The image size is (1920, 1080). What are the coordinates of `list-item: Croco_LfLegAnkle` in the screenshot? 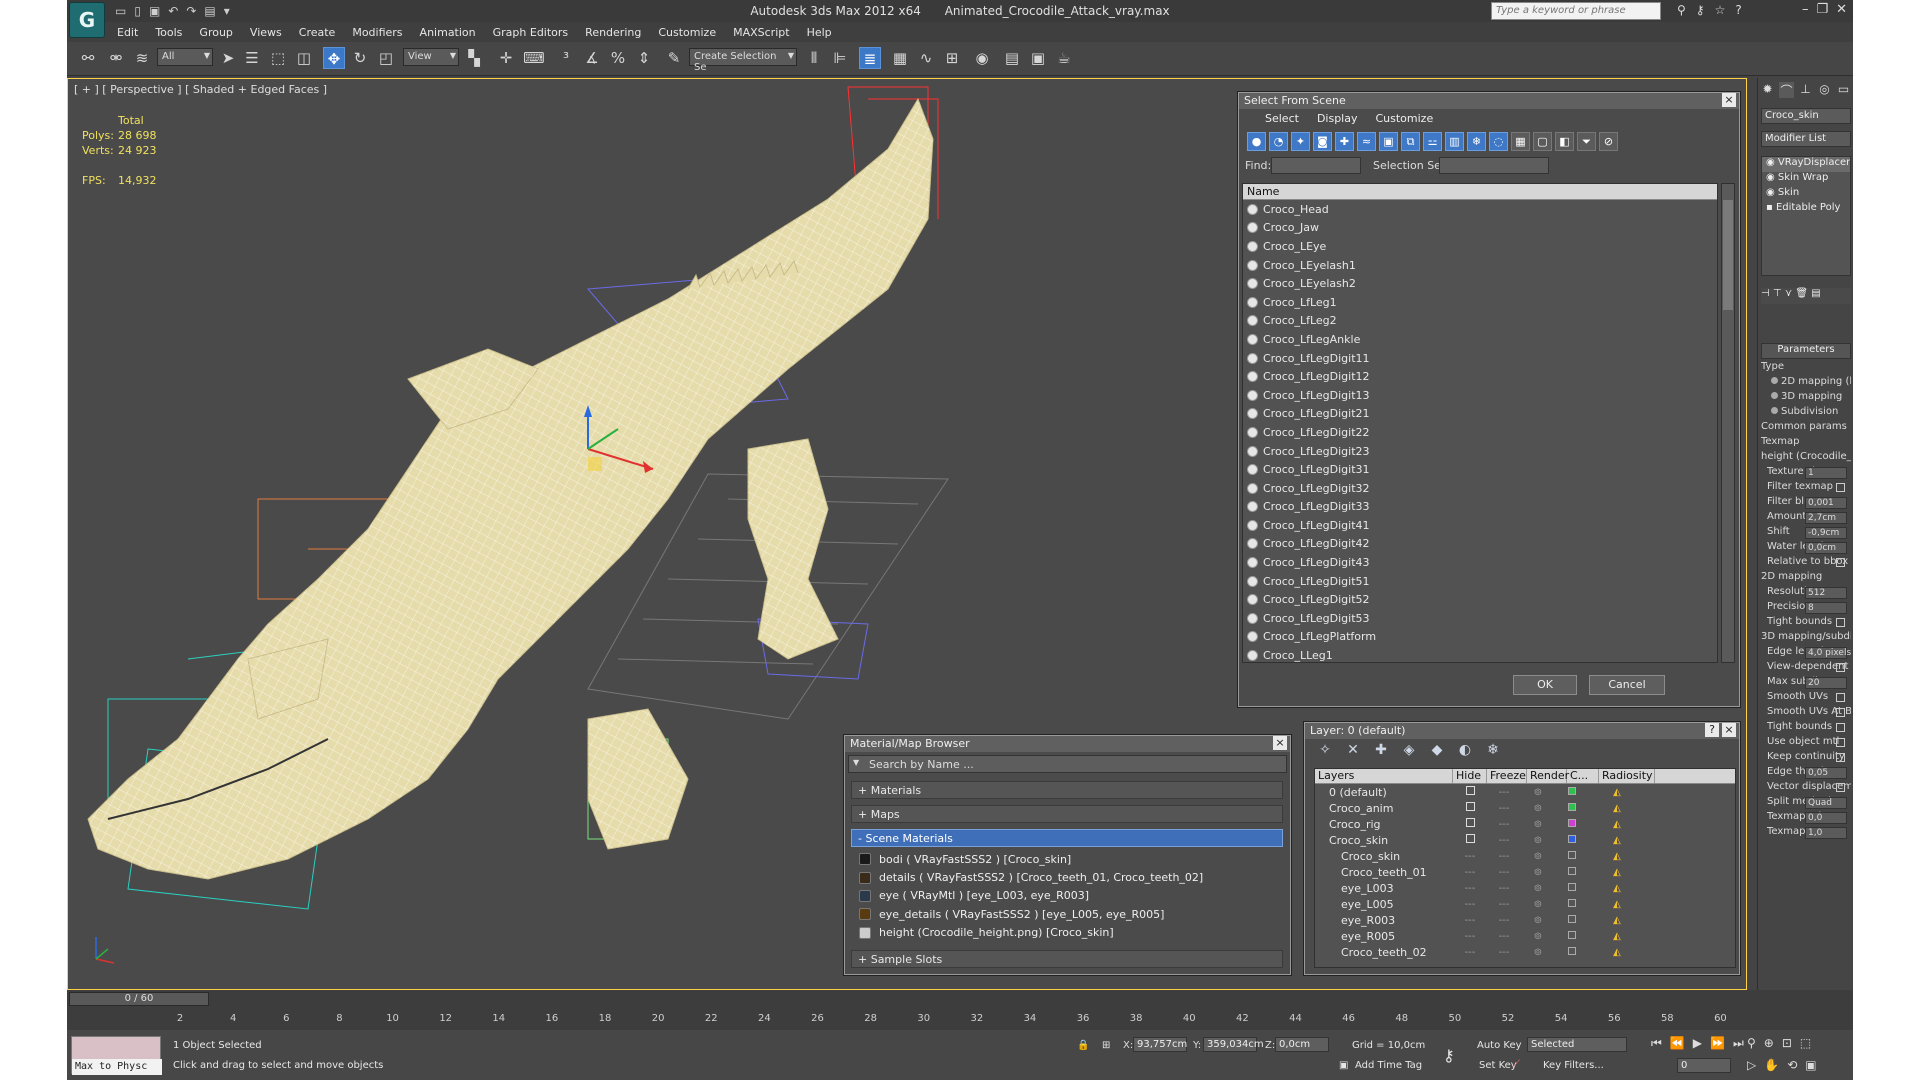 It's located at (1480, 339).